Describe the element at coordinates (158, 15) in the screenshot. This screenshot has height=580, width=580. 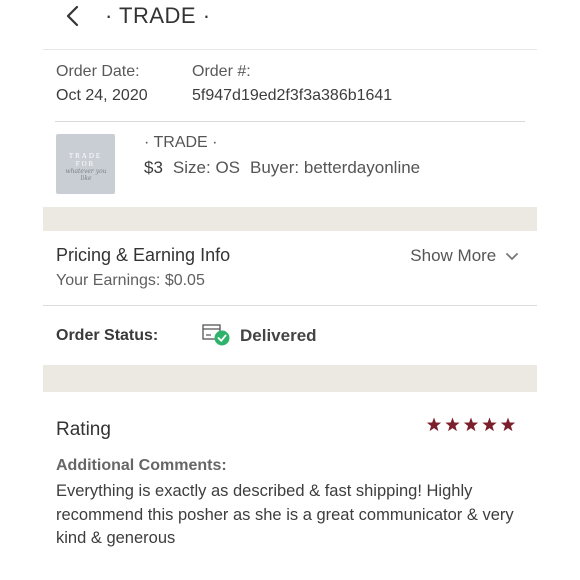
I see `page-title: · TRADE ·` at that location.